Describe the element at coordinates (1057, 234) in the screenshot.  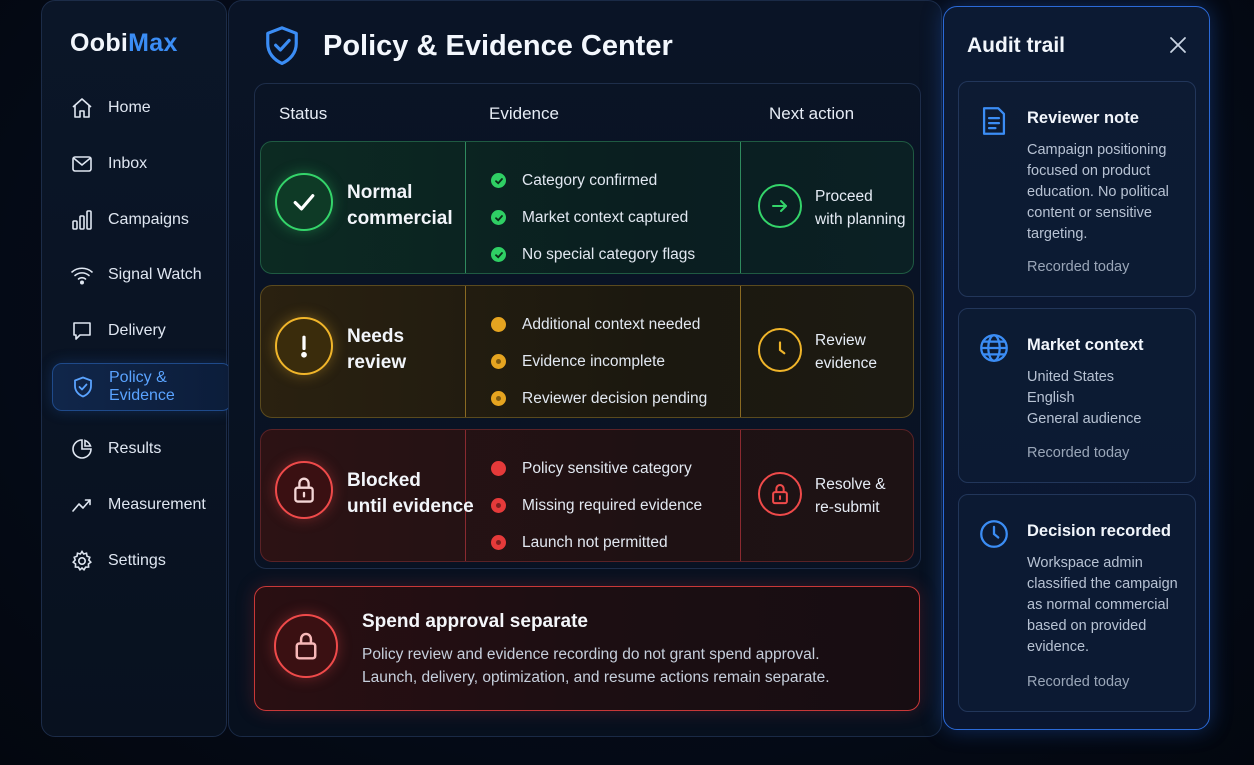
I see `card-body-line: targeting.` at that location.